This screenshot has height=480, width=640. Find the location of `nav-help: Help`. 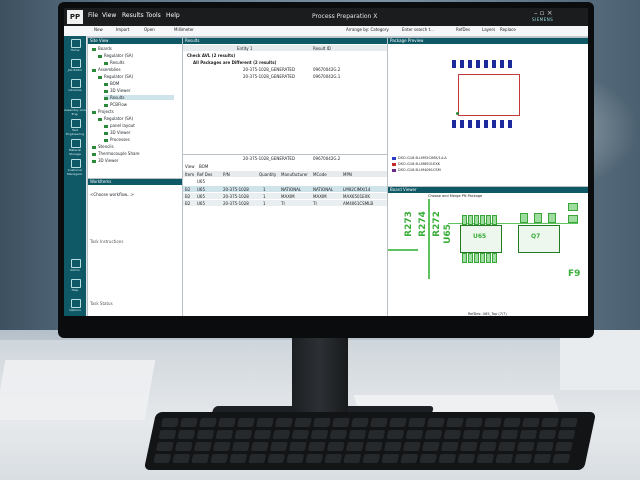

nav-help: Help is located at coordinates (75, 286).